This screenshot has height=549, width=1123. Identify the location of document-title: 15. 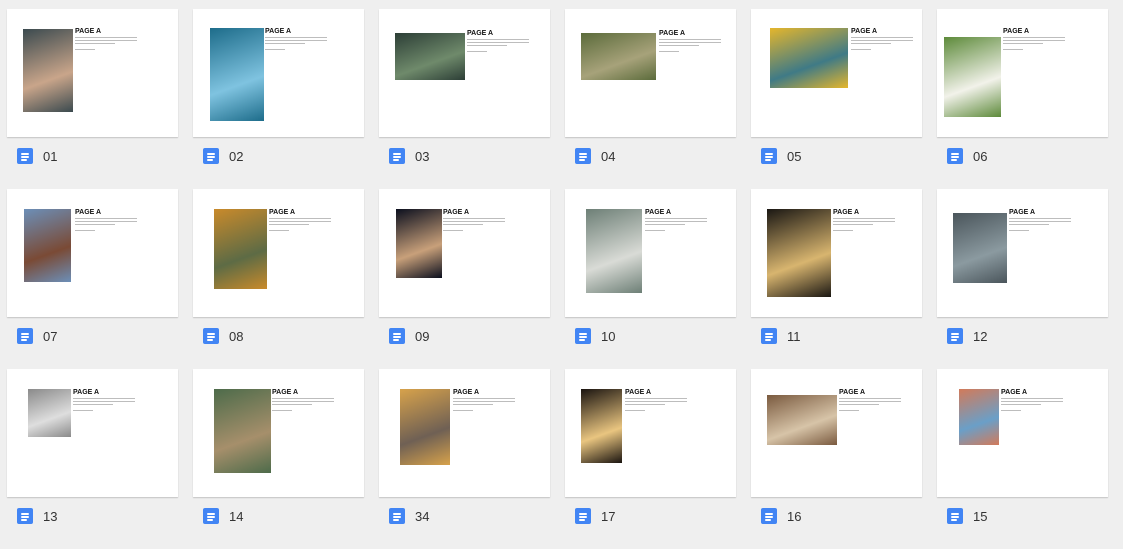
(980, 516).